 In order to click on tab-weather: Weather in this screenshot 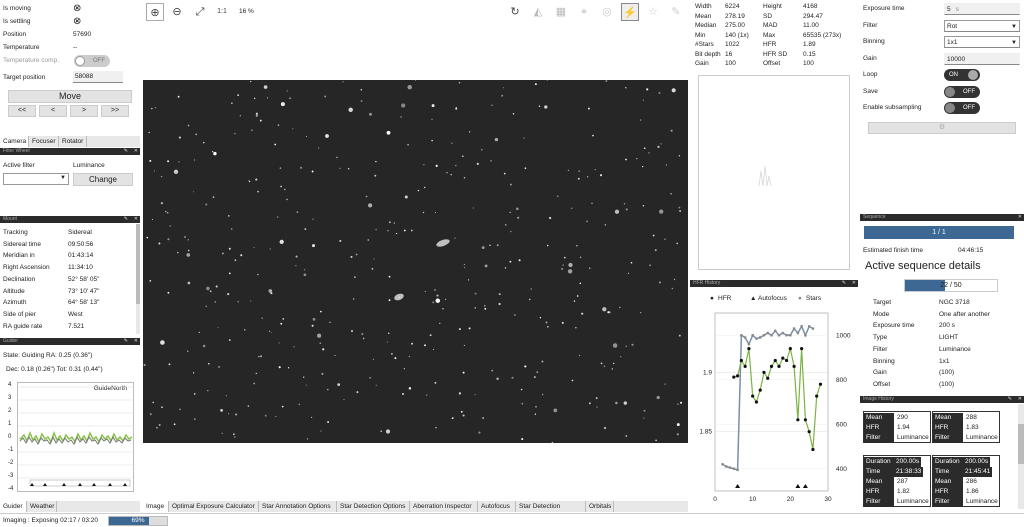, I will do `click(42, 506)`.